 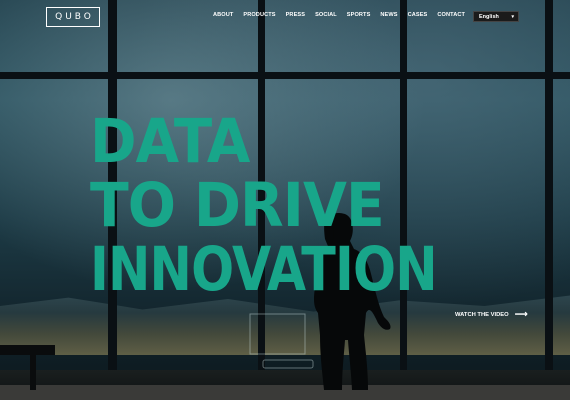 I want to click on nav-item-news: NEWS, so click(x=388, y=15).